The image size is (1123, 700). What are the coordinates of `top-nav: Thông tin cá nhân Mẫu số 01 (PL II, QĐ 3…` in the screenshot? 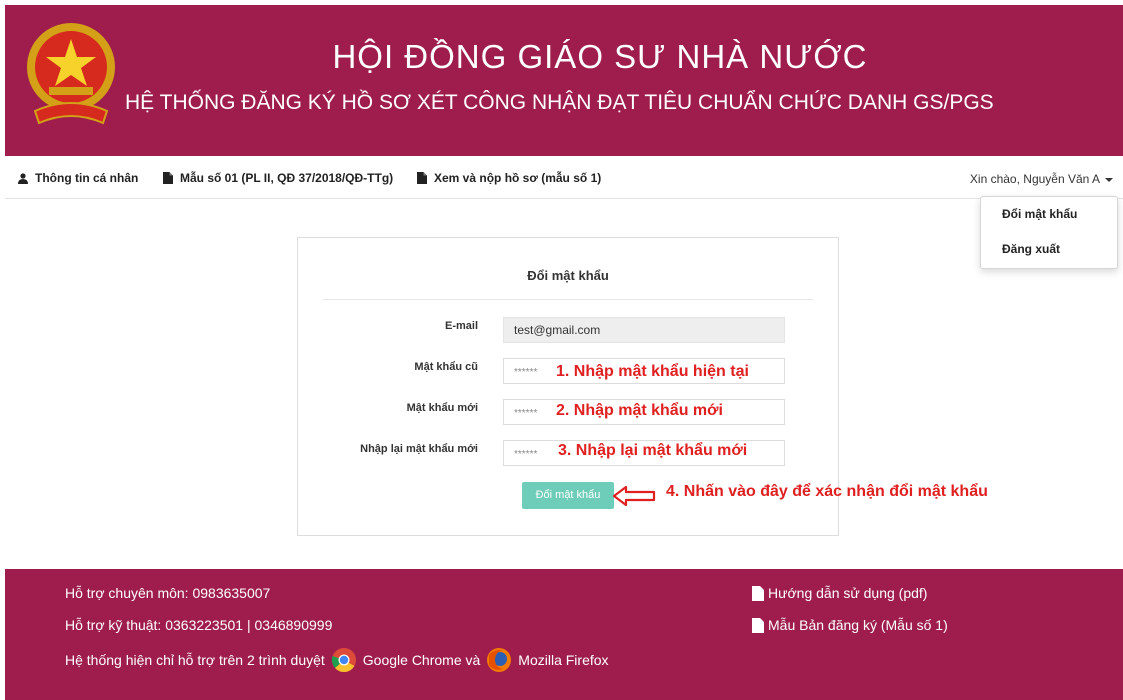 It's located at (564, 177).